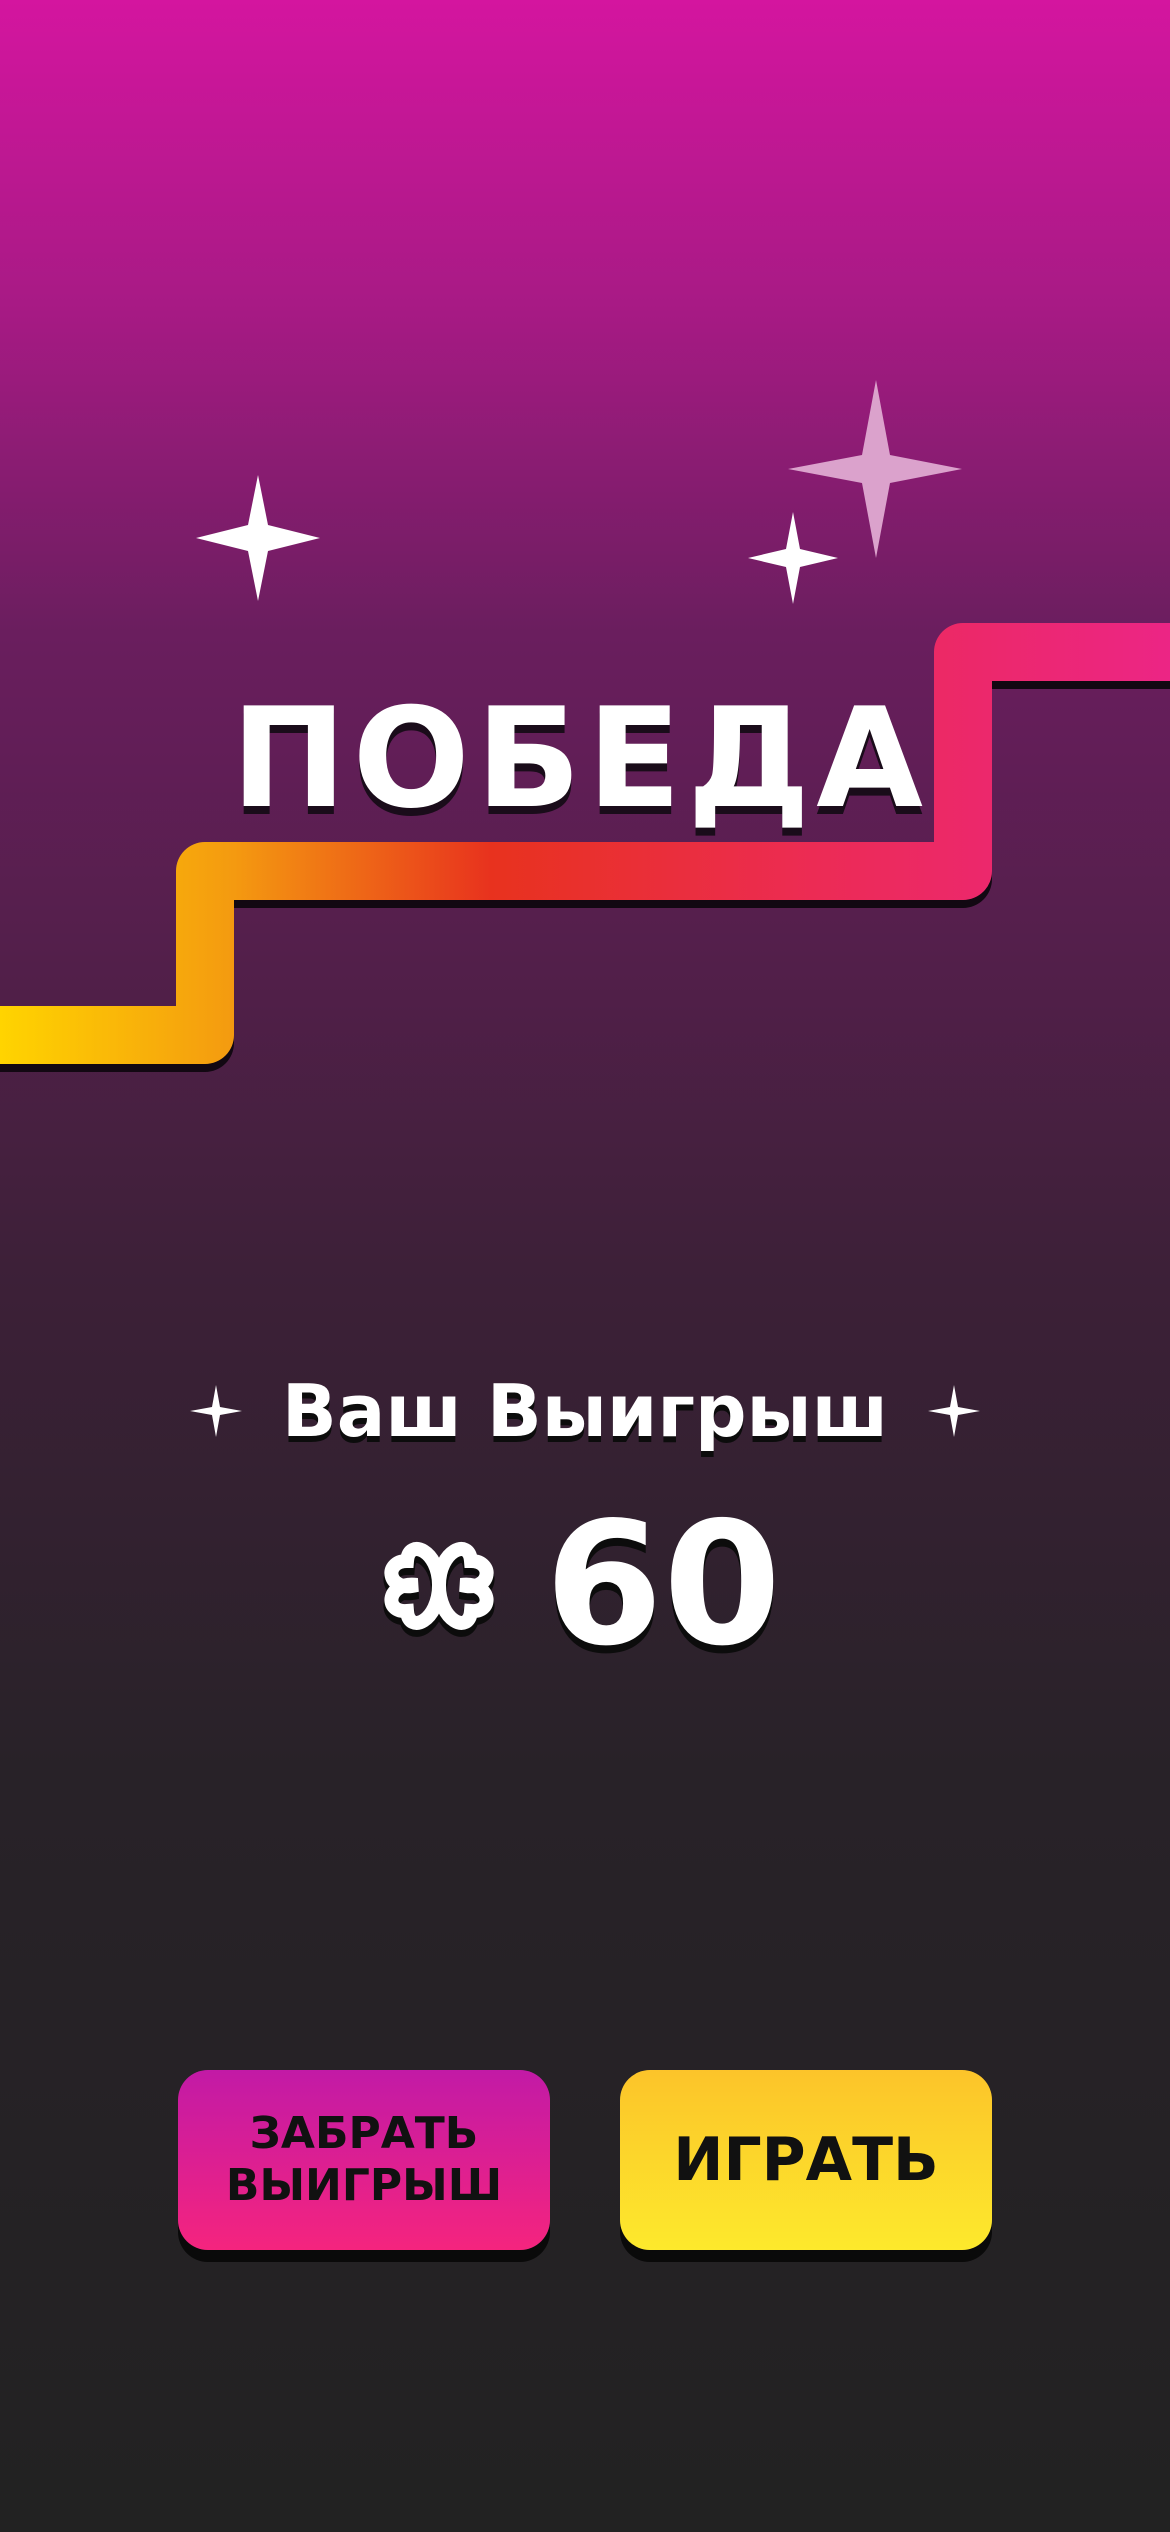 The image size is (1170, 2532). What do you see at coordinates (364, 2160) in the screenshot?
I see `collect-winnings-button: ЗАБРАТЬ ВЫИГРЫШ` at bounding box center [364, 2160].